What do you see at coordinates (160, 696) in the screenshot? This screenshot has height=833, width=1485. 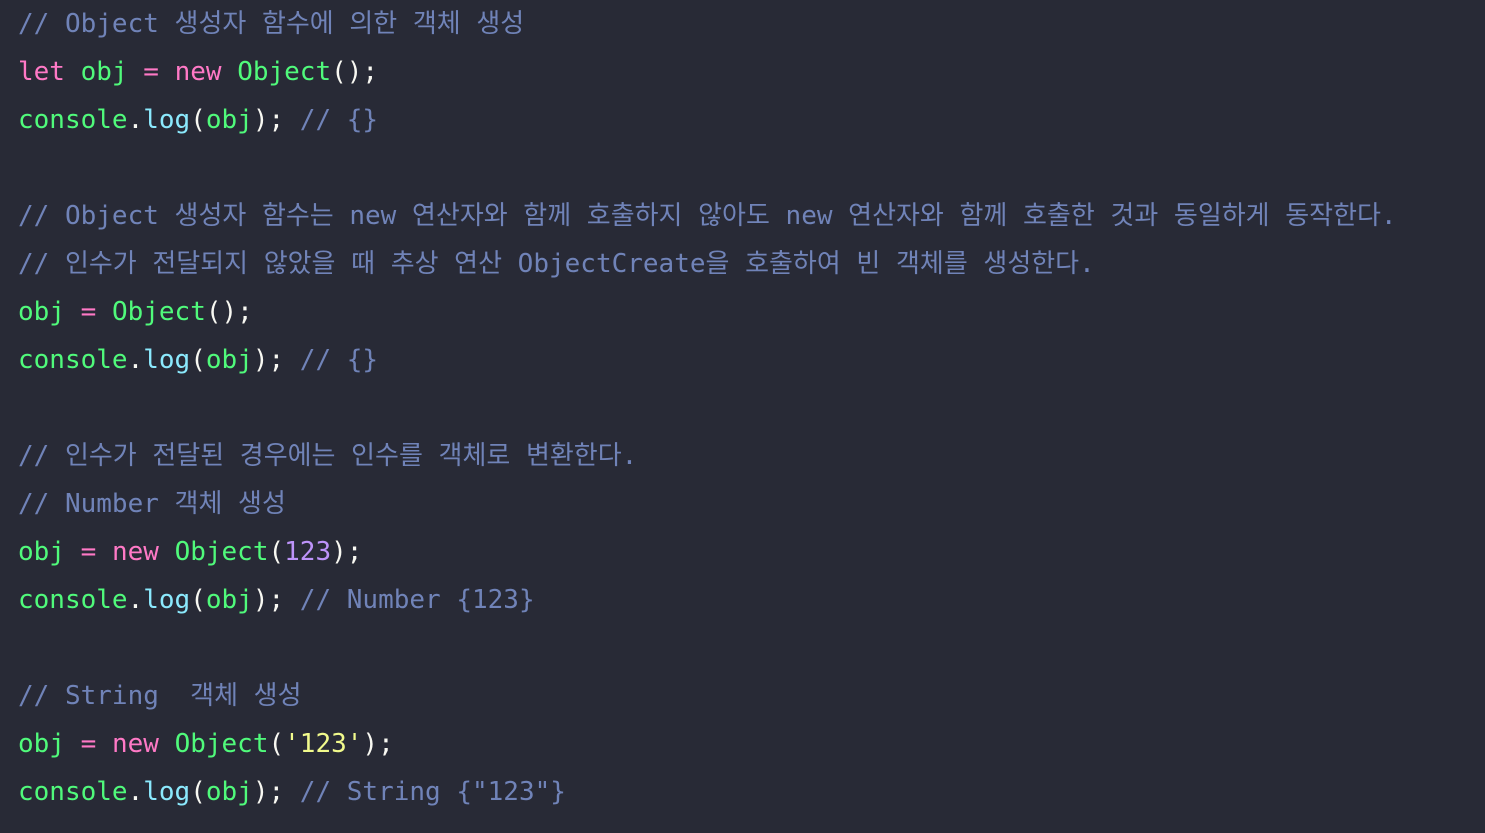 I see `comment-token: // String 객체 생성` at bounding box center [160, 696].